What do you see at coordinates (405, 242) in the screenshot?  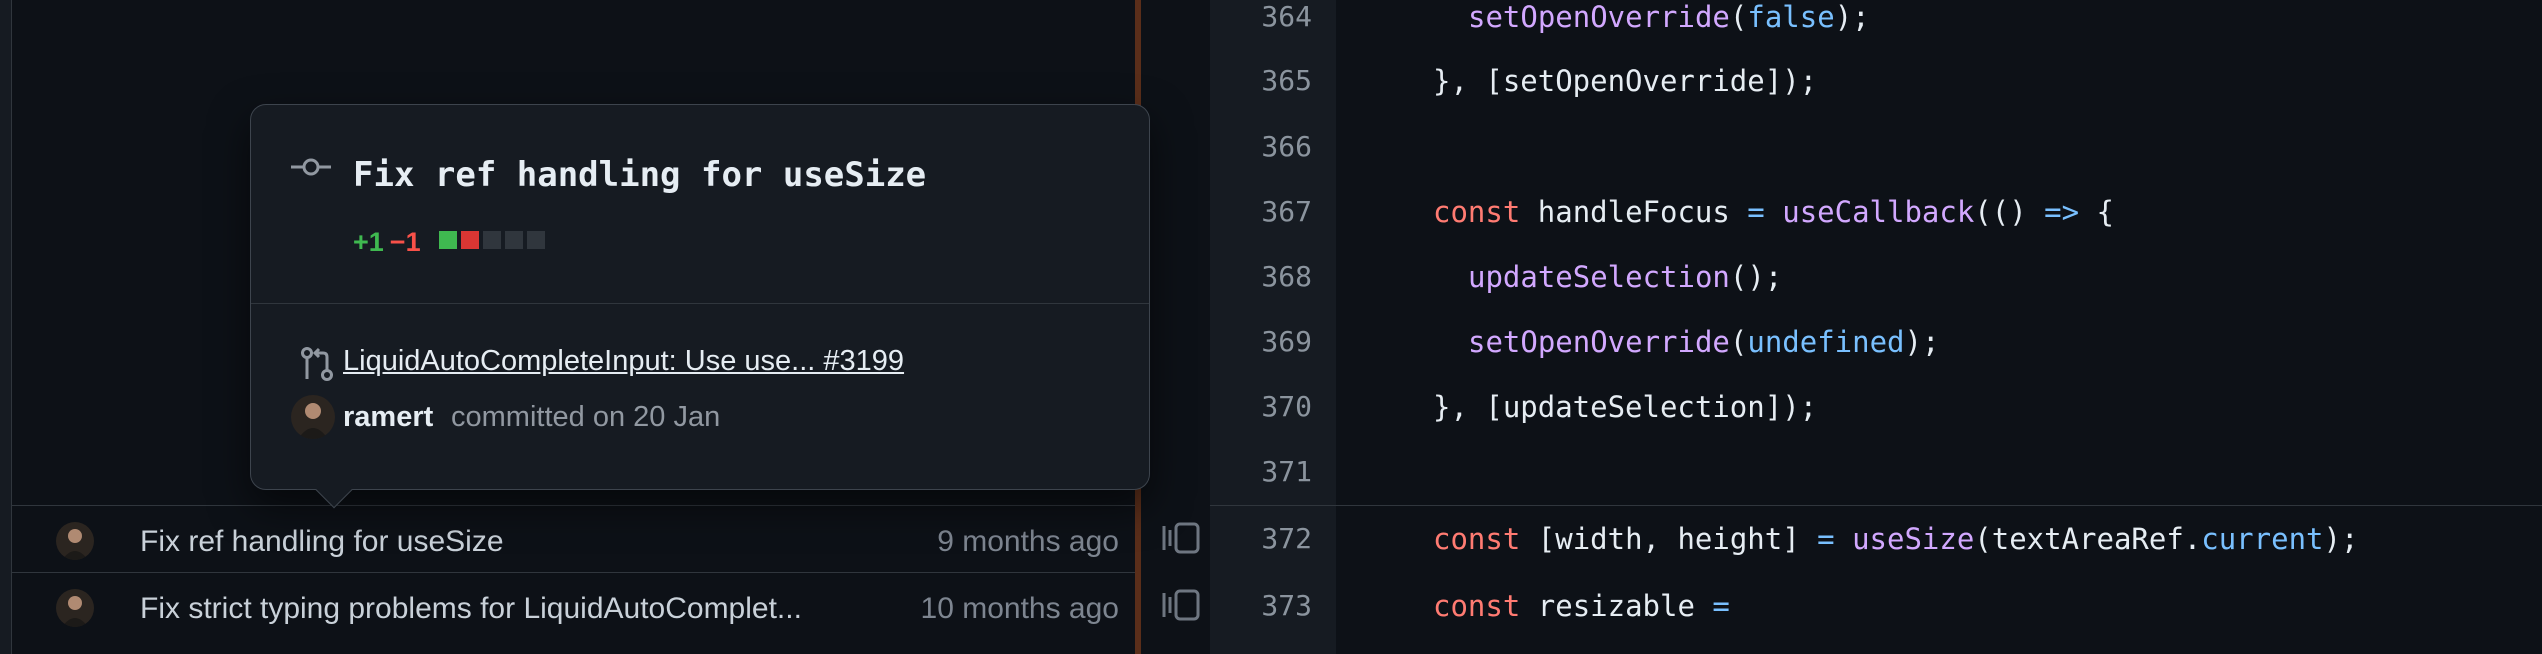 I see `deletions-count: −1` at bounding box center [405, 242].